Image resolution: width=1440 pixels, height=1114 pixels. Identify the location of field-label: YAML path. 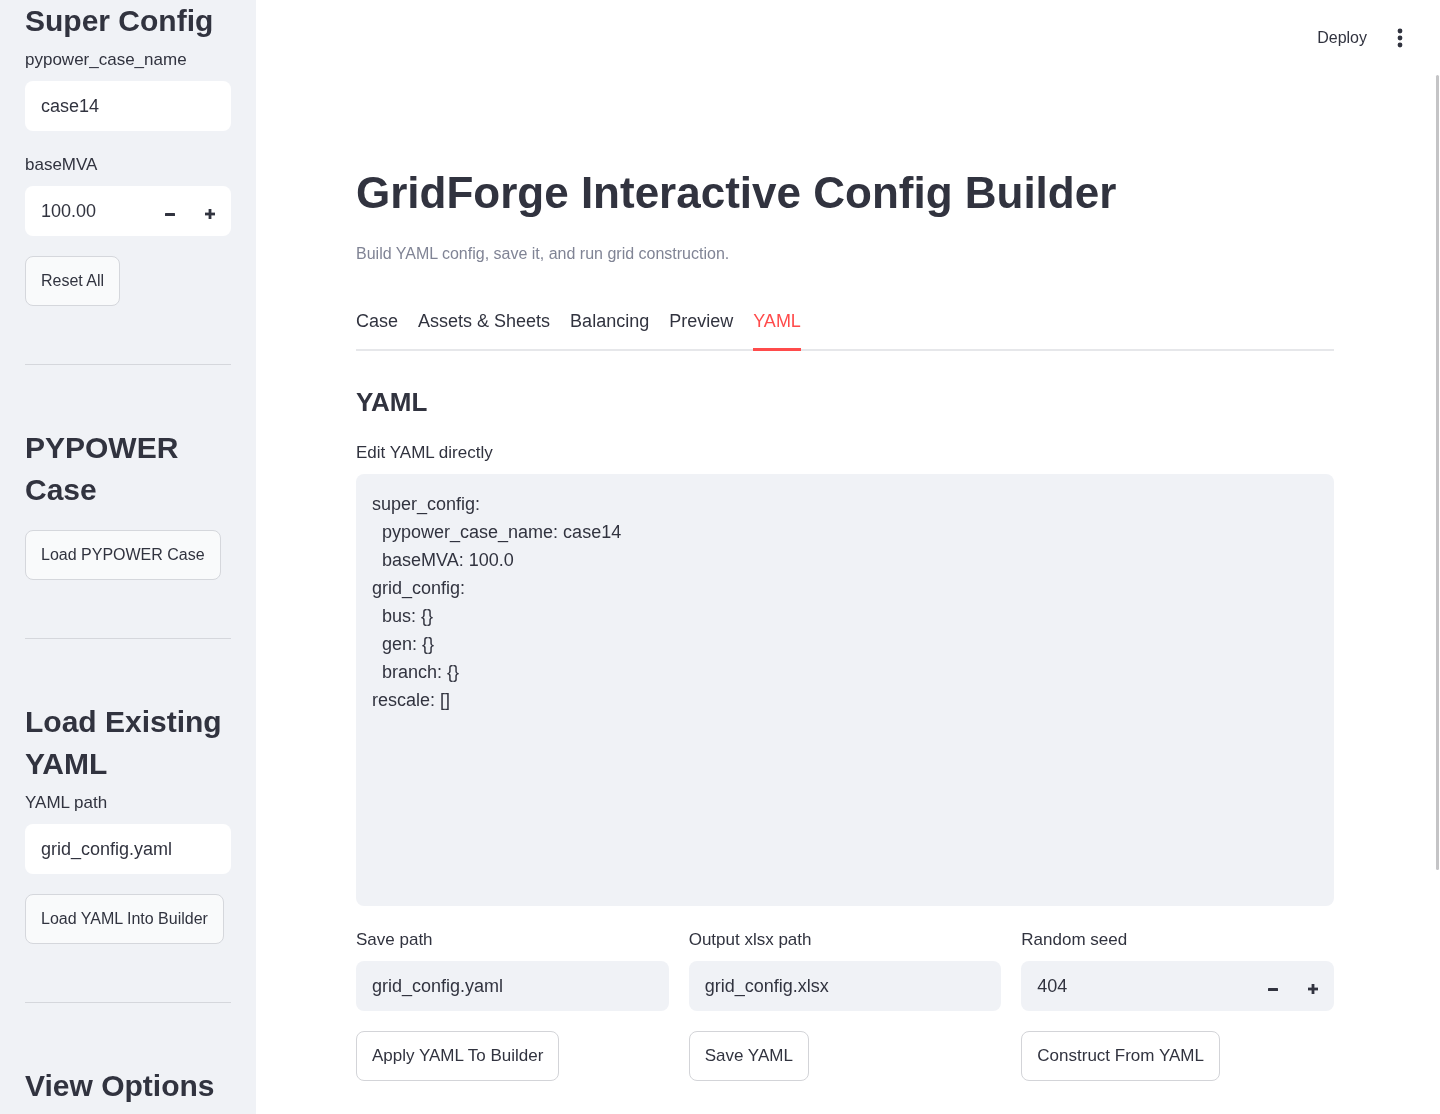
(66, 803).